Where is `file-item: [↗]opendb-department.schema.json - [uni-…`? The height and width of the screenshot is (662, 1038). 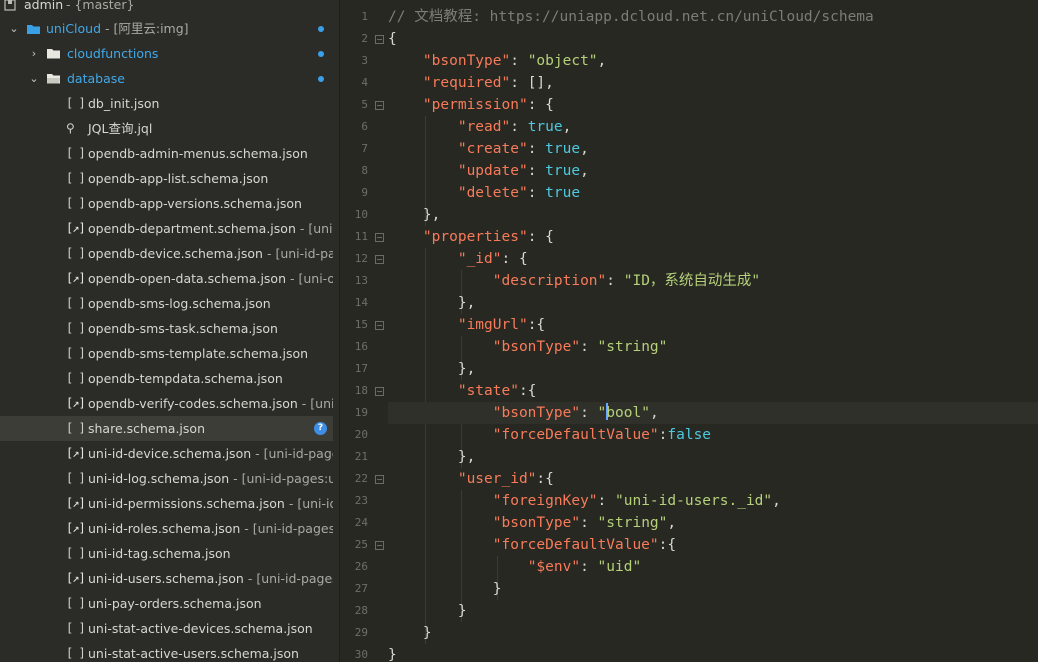
file-item: [↗]opendb-department.schema.json - [uni-… is located at coordinates (166, 228).